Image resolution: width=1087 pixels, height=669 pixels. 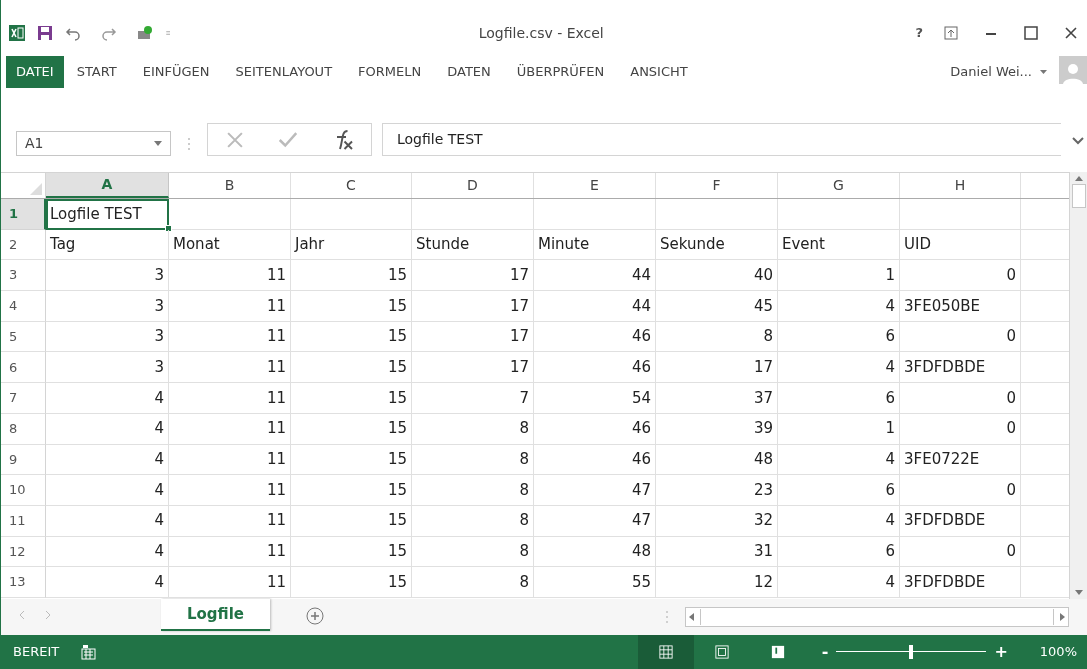 I want to click on fill-handle, so click(x=168, y=228).